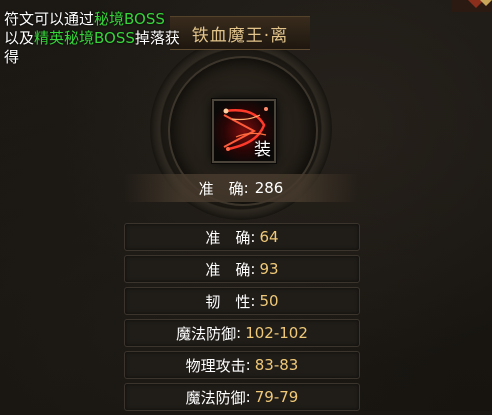  Describe the element at coordinates (276, 333) in the screenshot. I see `stat-value: 102-102` at that location.